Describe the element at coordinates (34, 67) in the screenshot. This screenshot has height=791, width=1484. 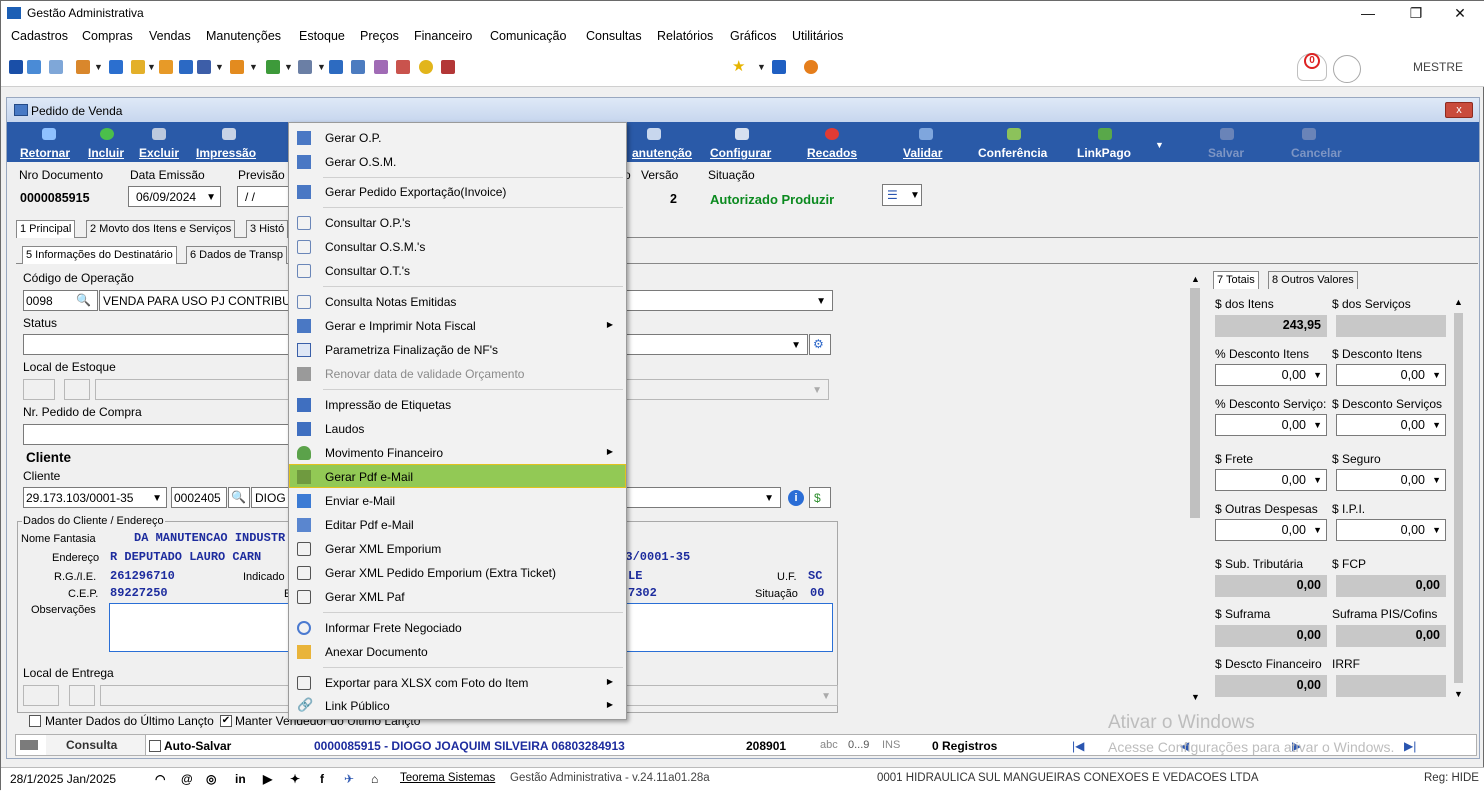
I see `users-icon` at that location.